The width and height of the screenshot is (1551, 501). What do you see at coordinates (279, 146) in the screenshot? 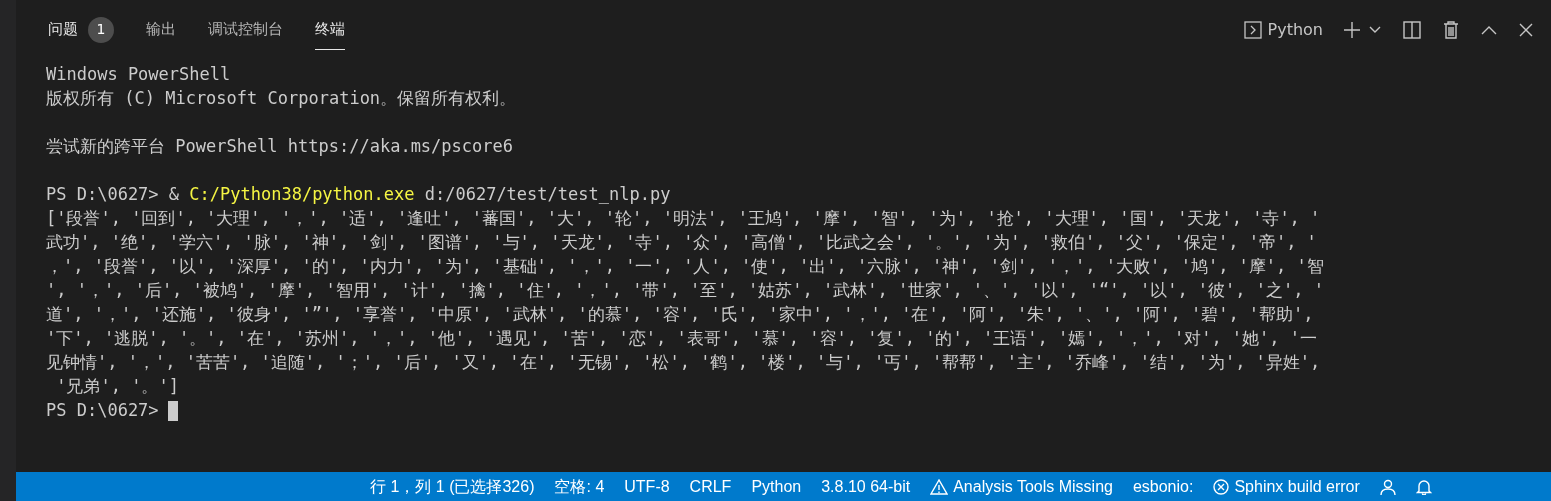
I see `output-line: 尝试新的跨平台 PowerShell https://aka.ms/pscore6` at bounding box center [279, 146].